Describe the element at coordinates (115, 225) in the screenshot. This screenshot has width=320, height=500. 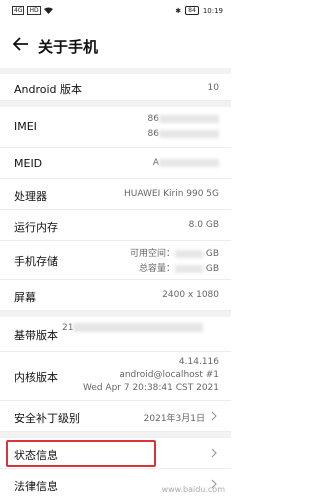
I see `row-ram: 运行内存 8.0 GB` at that location.